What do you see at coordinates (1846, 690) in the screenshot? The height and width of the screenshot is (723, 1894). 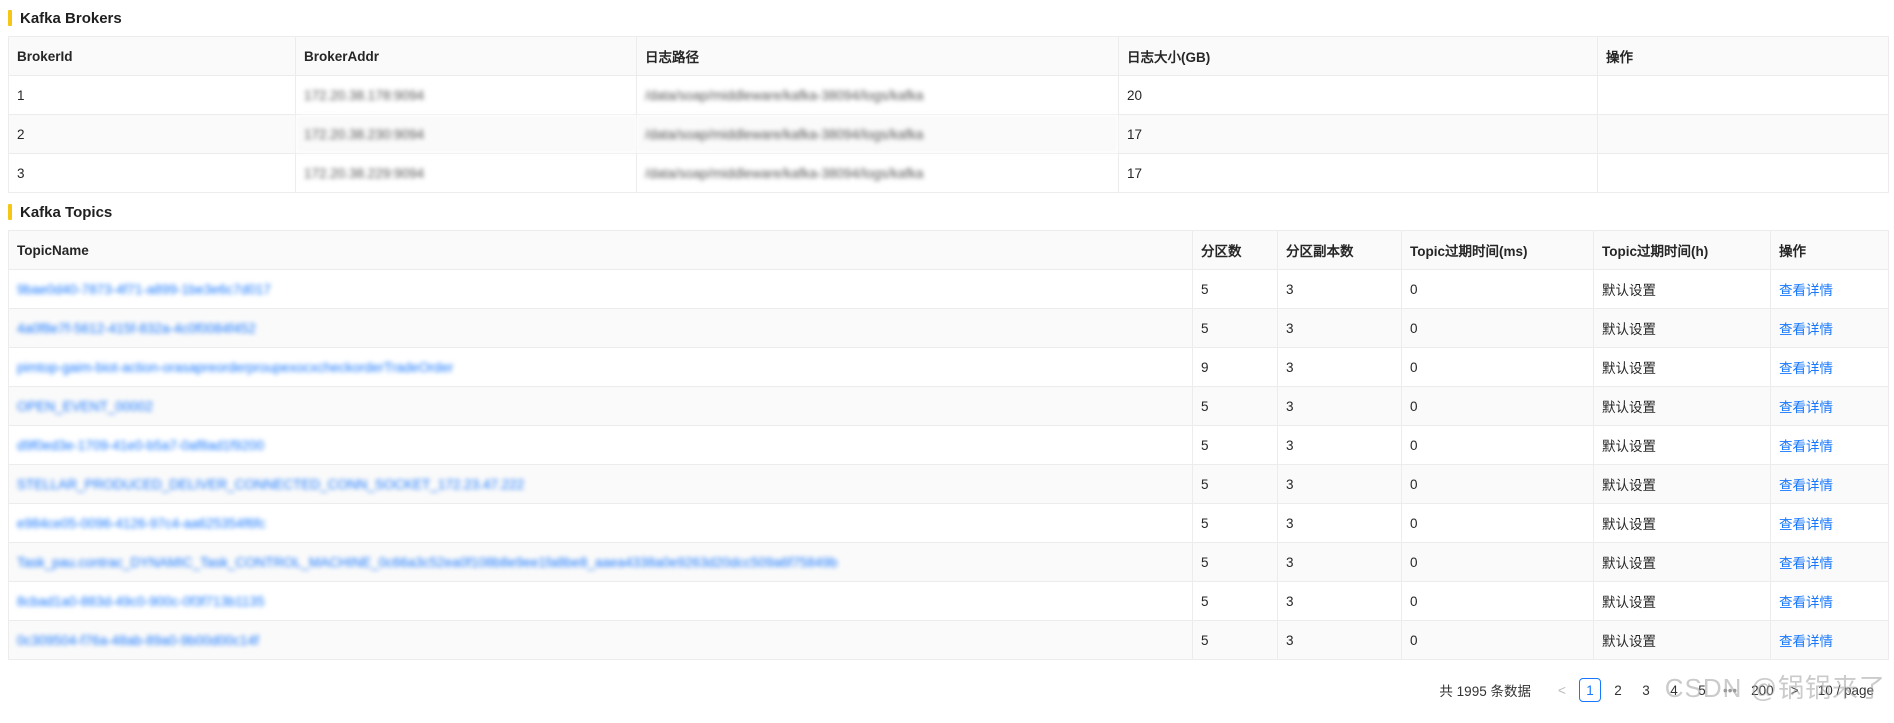 I see `page-size-select: 10 / page` at bounding box center [1846, 690].